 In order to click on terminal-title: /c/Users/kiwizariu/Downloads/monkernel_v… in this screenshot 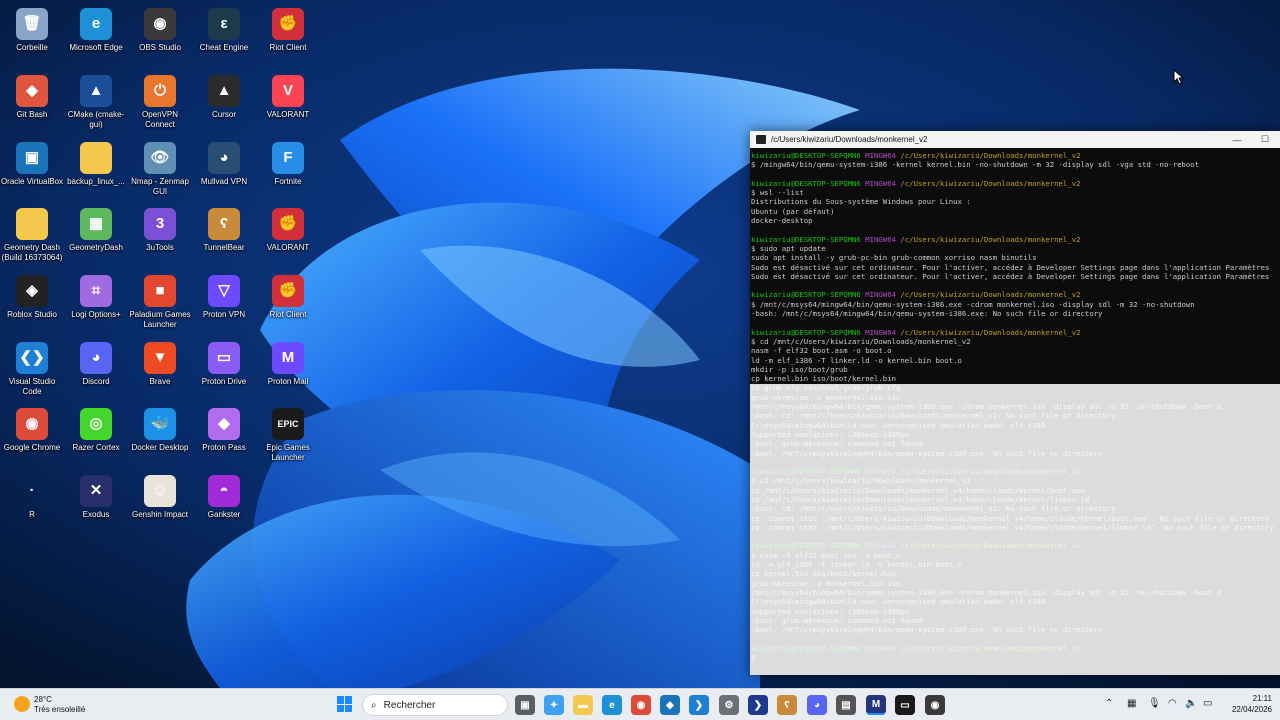, I will do `click(849, 139)`.